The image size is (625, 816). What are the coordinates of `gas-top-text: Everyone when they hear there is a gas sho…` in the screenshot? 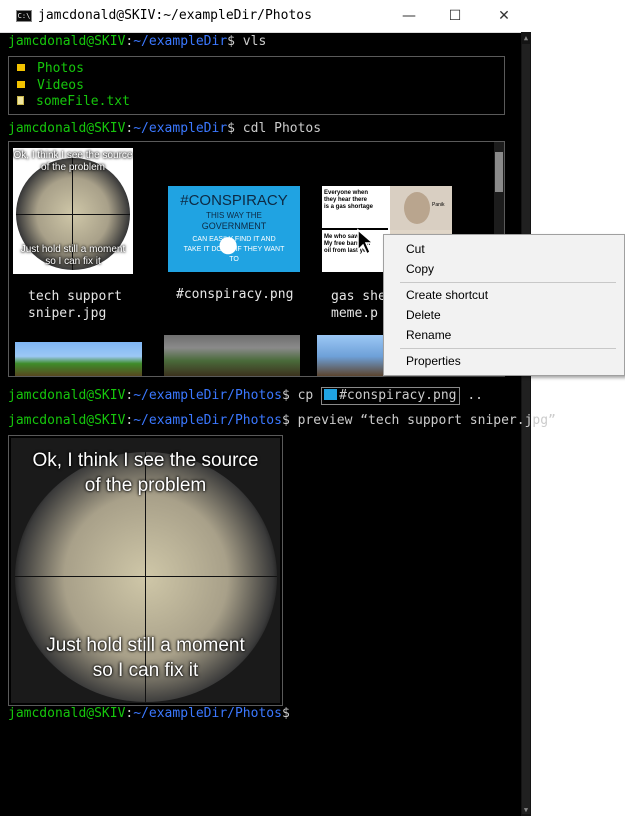 It's located at (349, 200).